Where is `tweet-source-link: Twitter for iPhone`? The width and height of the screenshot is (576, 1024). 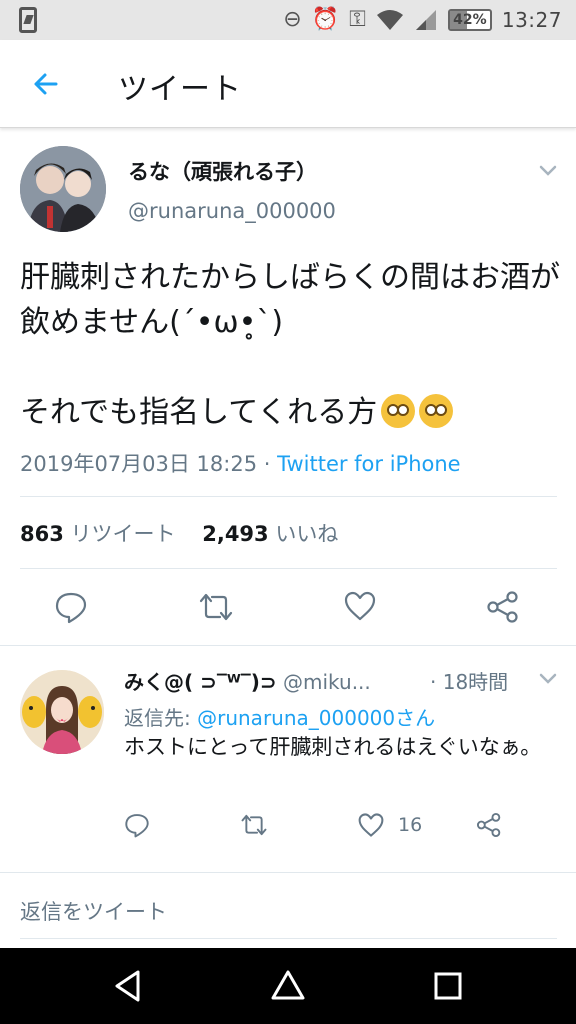
tweet-source-link: Twitter for iPhone is located at coordinates (369, 464).